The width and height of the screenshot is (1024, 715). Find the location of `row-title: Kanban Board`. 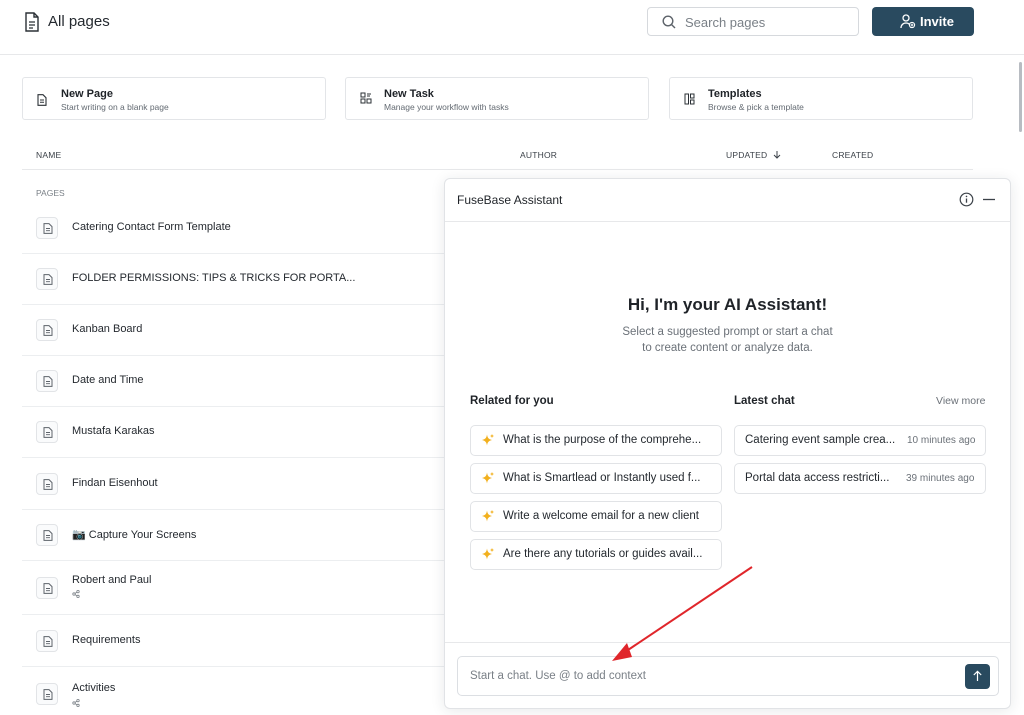

row-title: Kanban Board is located at coordinates (107, 329).